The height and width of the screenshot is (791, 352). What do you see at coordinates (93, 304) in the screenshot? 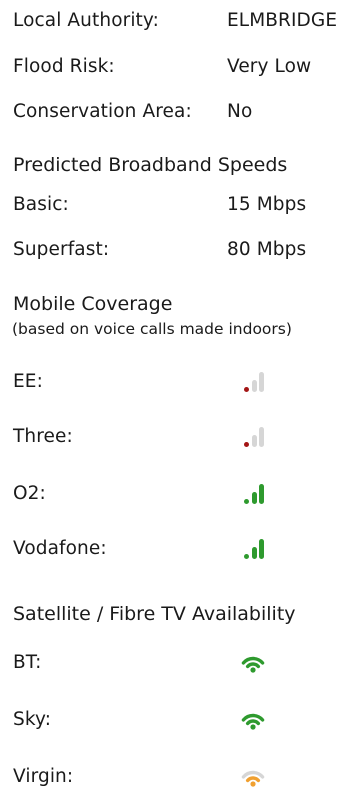
I see `mobile-coverage-heading: Mobile Coverage` at bounding box center [93, 304].